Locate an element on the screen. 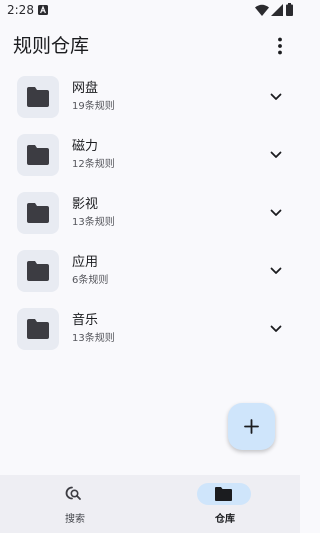 The height and width of the screenshot is (533, 320). search-icon is located at coordinates (73, 493).